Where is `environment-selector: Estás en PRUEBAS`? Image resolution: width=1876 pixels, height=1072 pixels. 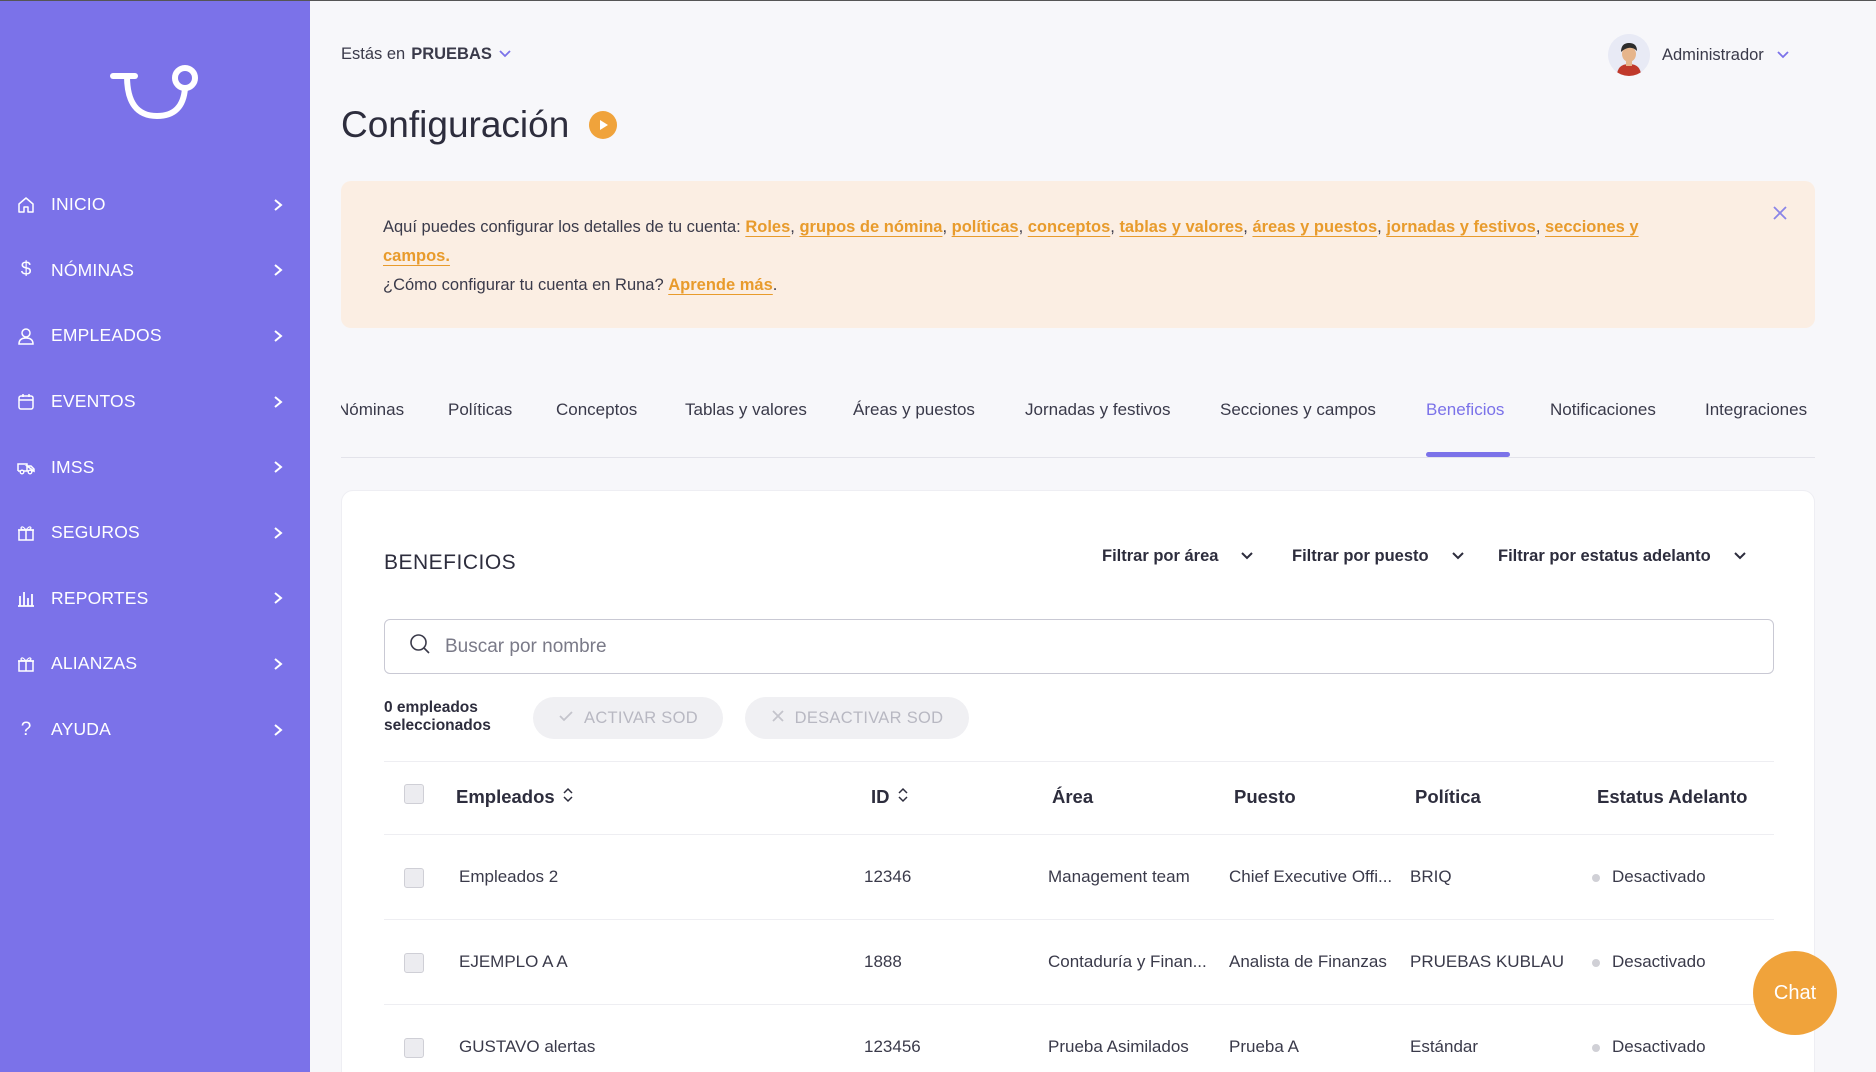 environment-selector: Estás en PRUEBAS is located at coordinates (426, 54).